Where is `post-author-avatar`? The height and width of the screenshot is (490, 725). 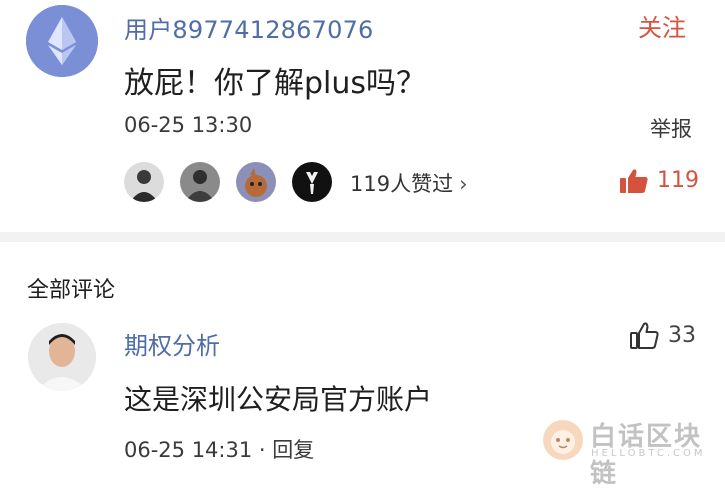 post-author-avatar is located at coordinates (62, 41).